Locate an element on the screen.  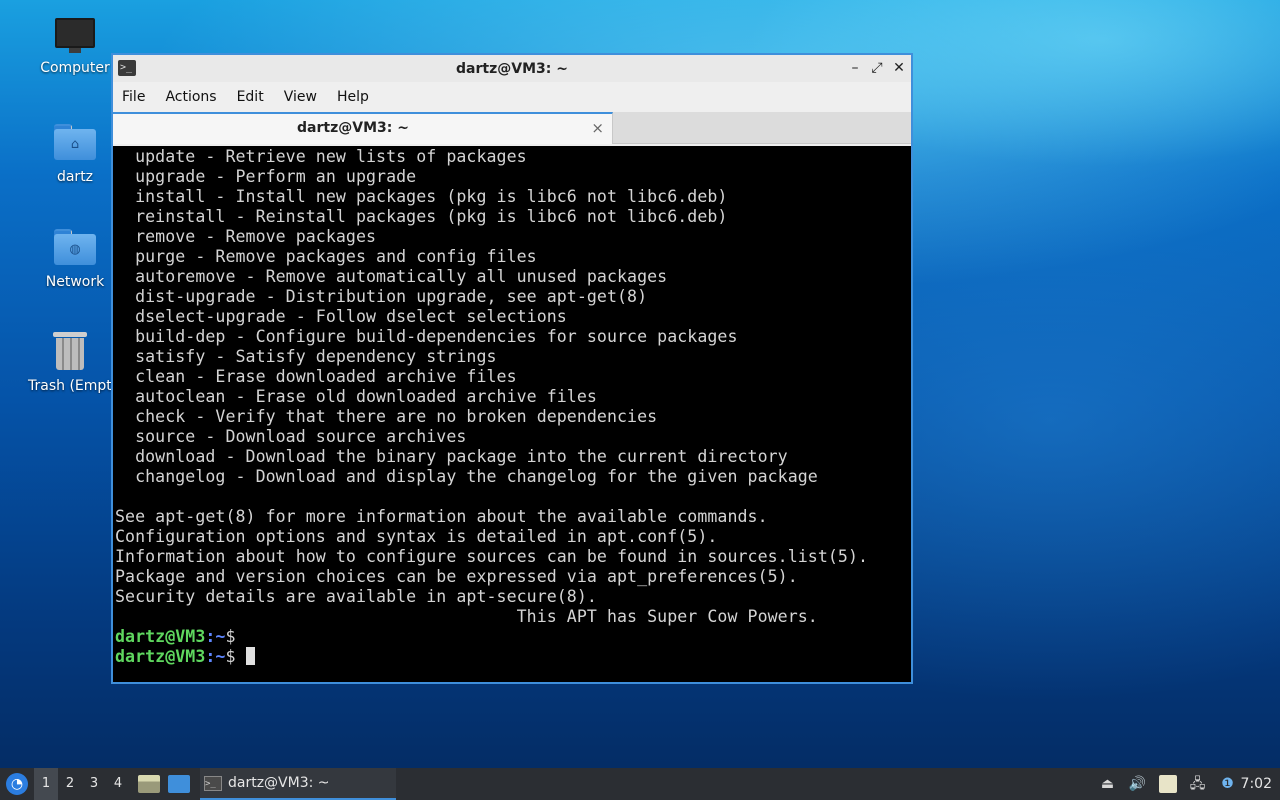
desktop-icon-trash: Trash (Empt is located at coordinates (70, 362).